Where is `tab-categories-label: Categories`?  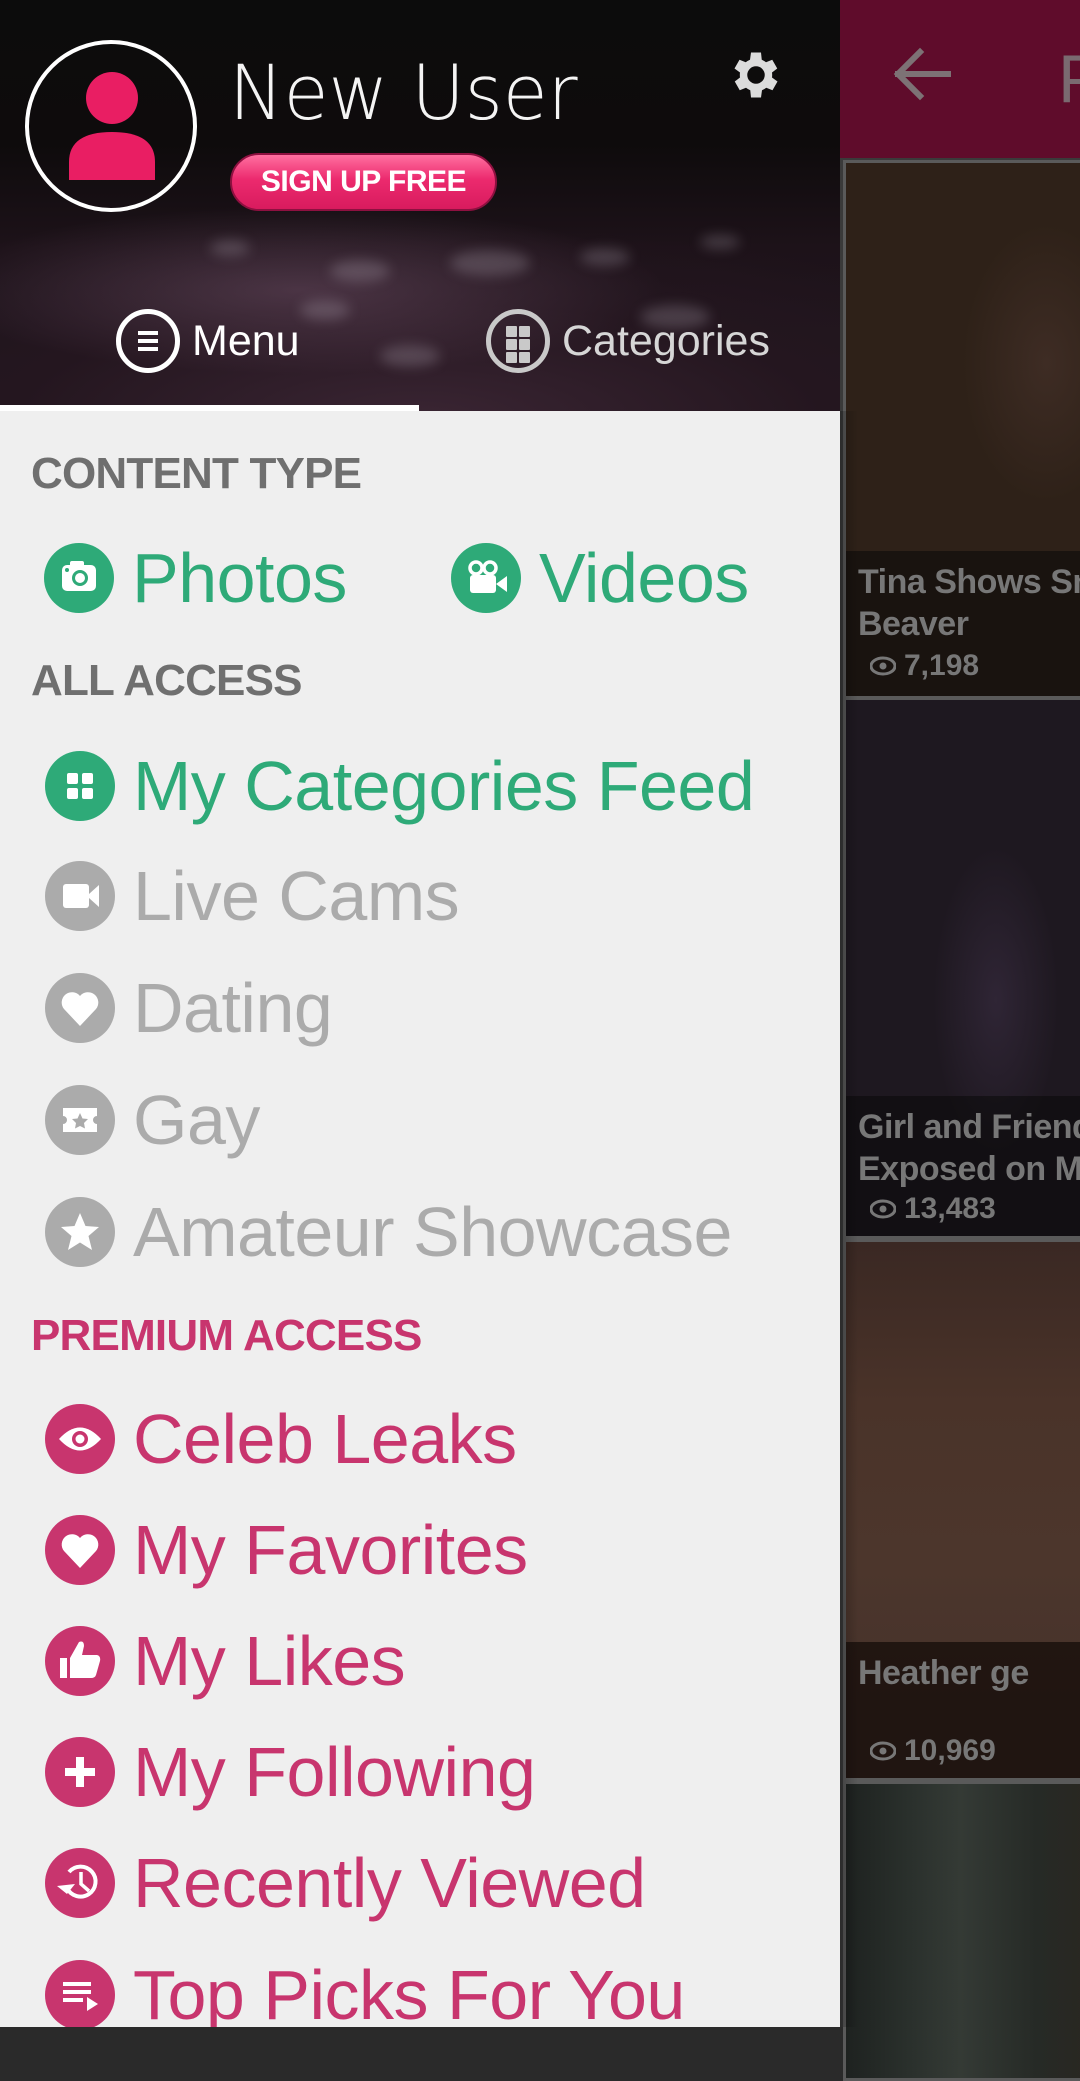 tab-categories-label: Categories is located at coordinates (666, 340).